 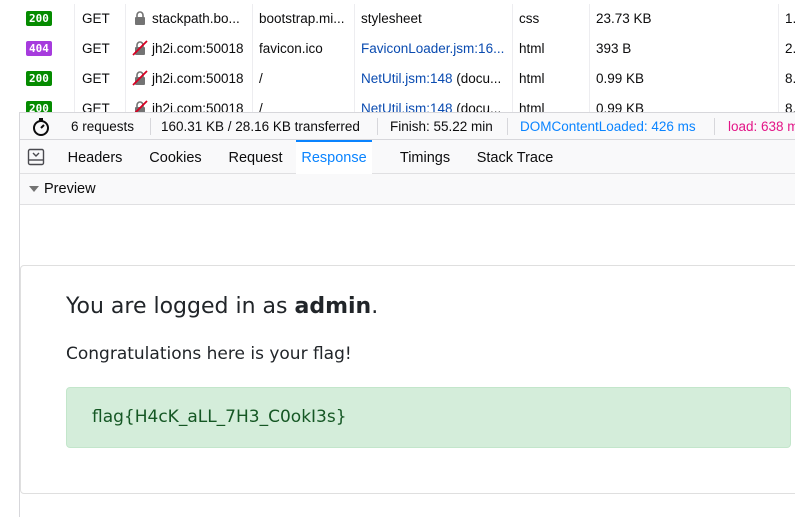 I want to click on type-cell: css, so click(x=551, y=19).